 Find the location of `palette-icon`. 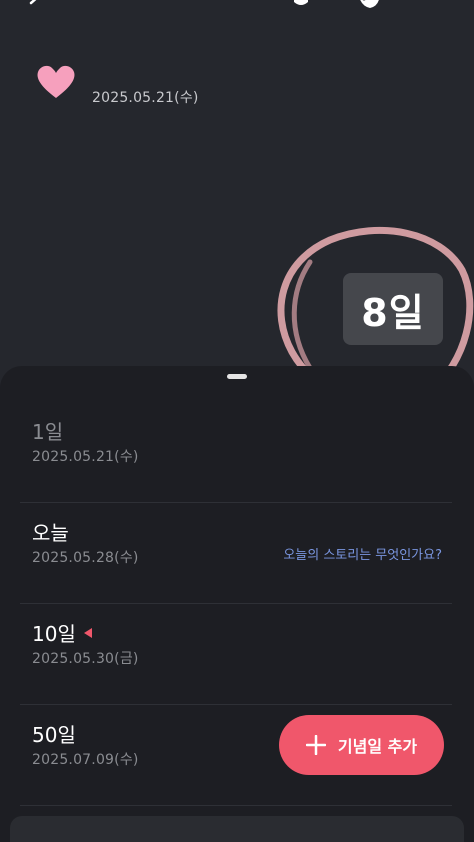

palette-icon is located at coordinates (369, 6).